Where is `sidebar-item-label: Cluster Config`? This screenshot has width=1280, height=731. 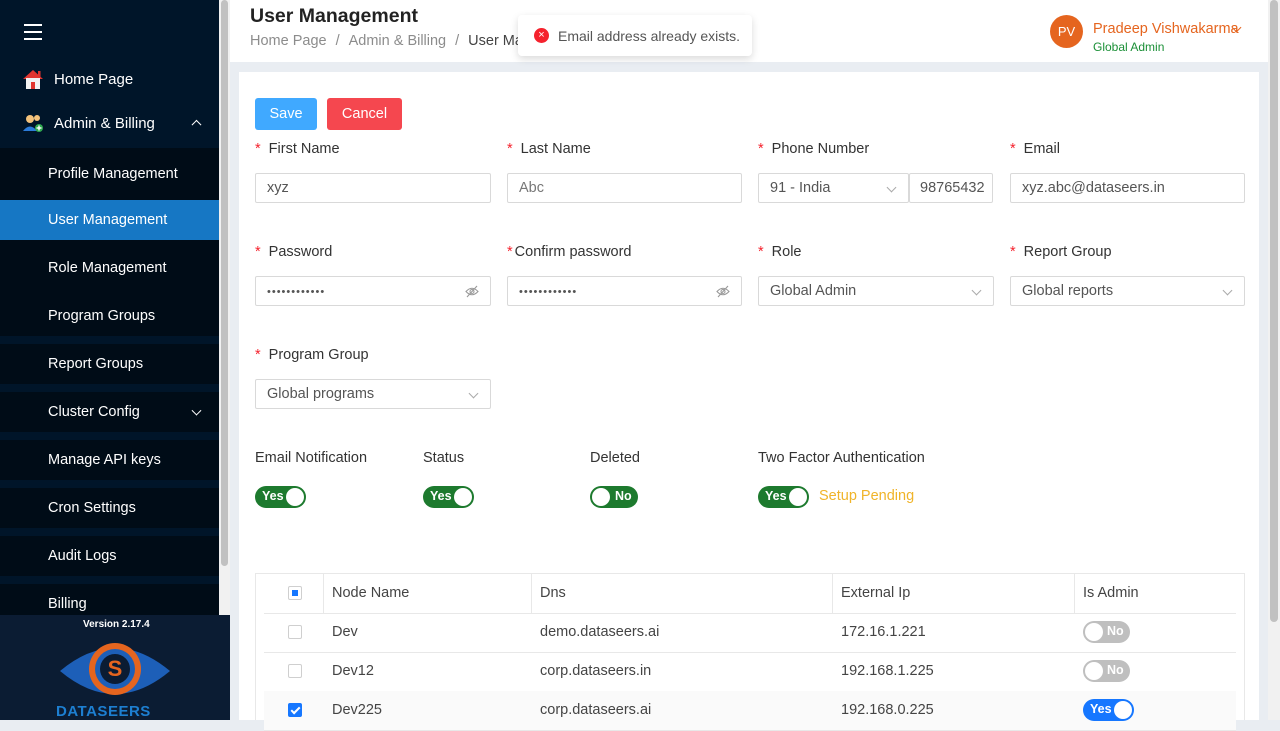
sidebar-item-label: Cluster Config is located at coordinates (94, 412).